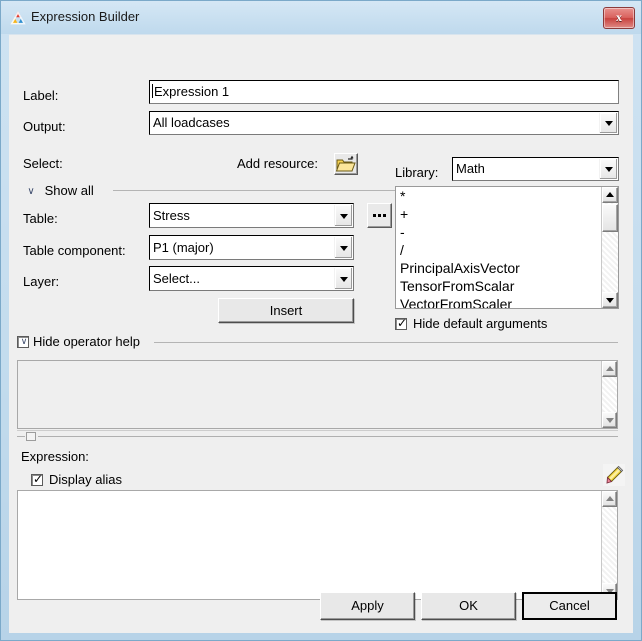 The image size is (642, 641). Describe the element at coordinates (277, 163) in the screenshot. I see `add-resource-caption: Add resource:` at that location.